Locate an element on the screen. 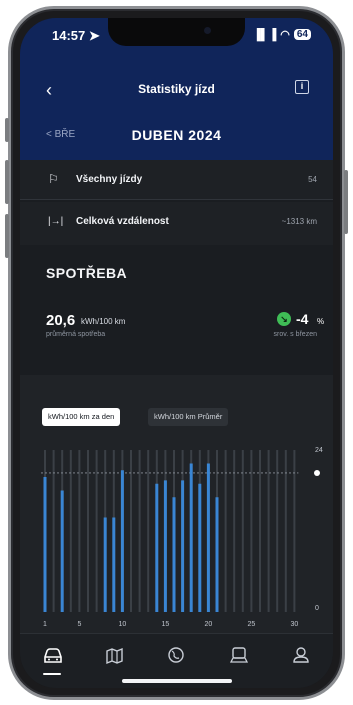 The height and width of the screenshot is (705, 353). row-value: 54 is located at coordinates (312, 179).